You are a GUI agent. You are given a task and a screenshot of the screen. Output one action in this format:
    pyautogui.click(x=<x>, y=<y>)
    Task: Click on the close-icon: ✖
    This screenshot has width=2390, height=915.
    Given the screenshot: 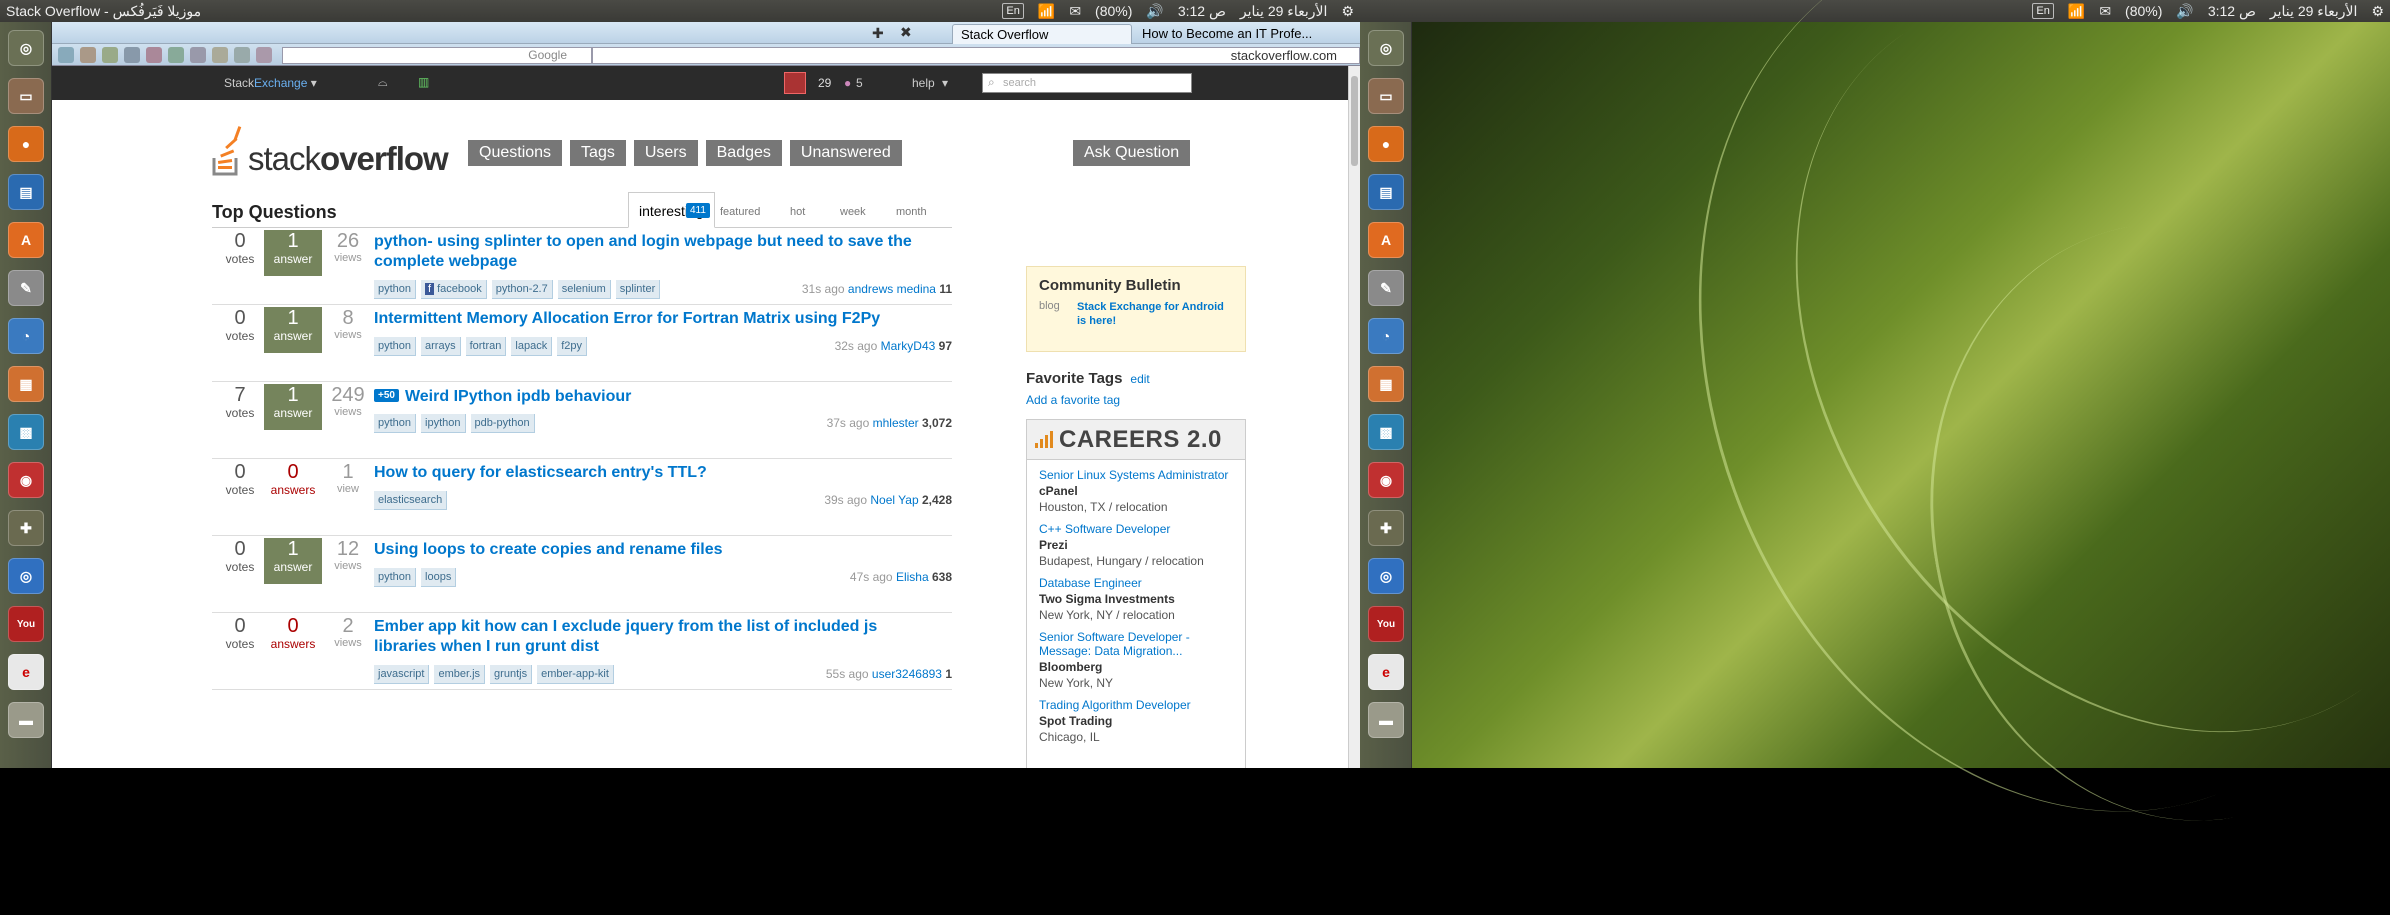 What is the action you would take?
    pyautogui.click(x=906, y=32)
    